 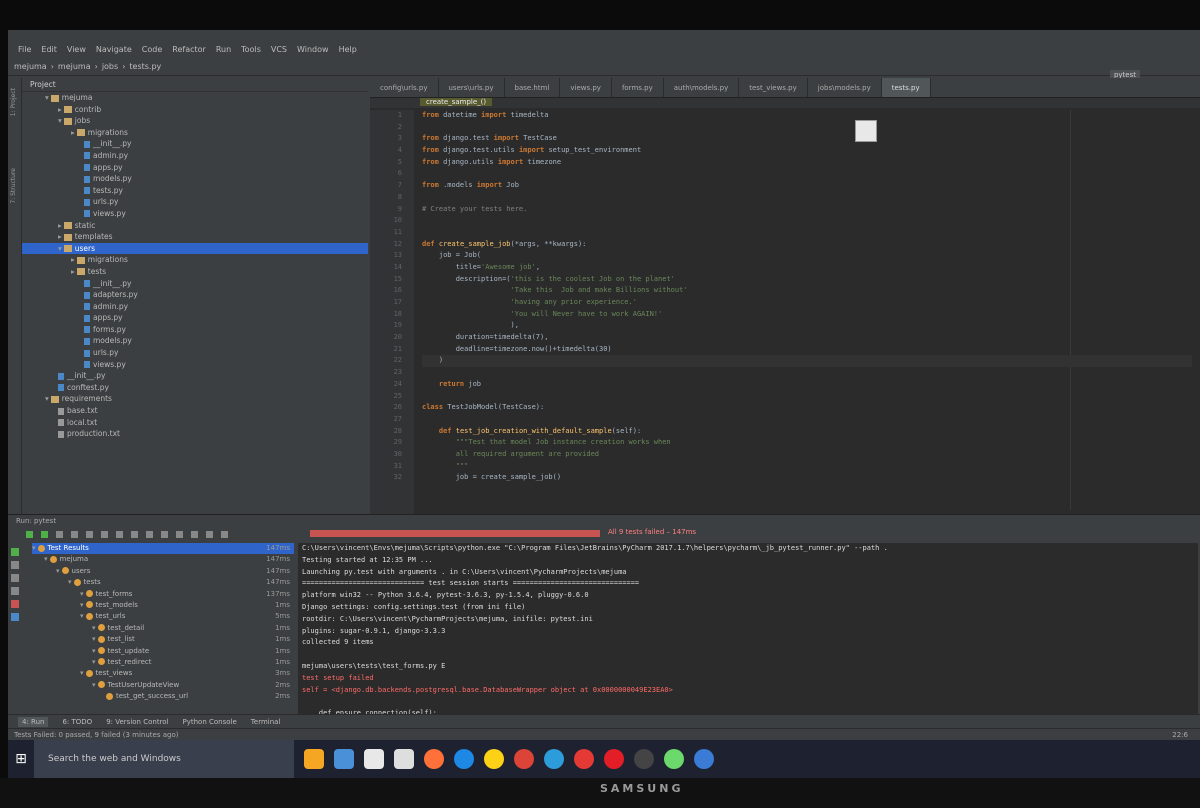 I want to click on code-line: job = Job(, so click(x=807, y=256).